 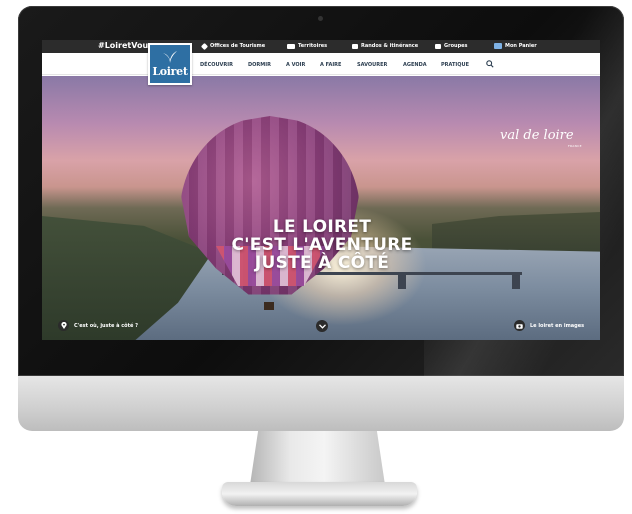 I want to click on map-icon, so click(x=291, y=46).